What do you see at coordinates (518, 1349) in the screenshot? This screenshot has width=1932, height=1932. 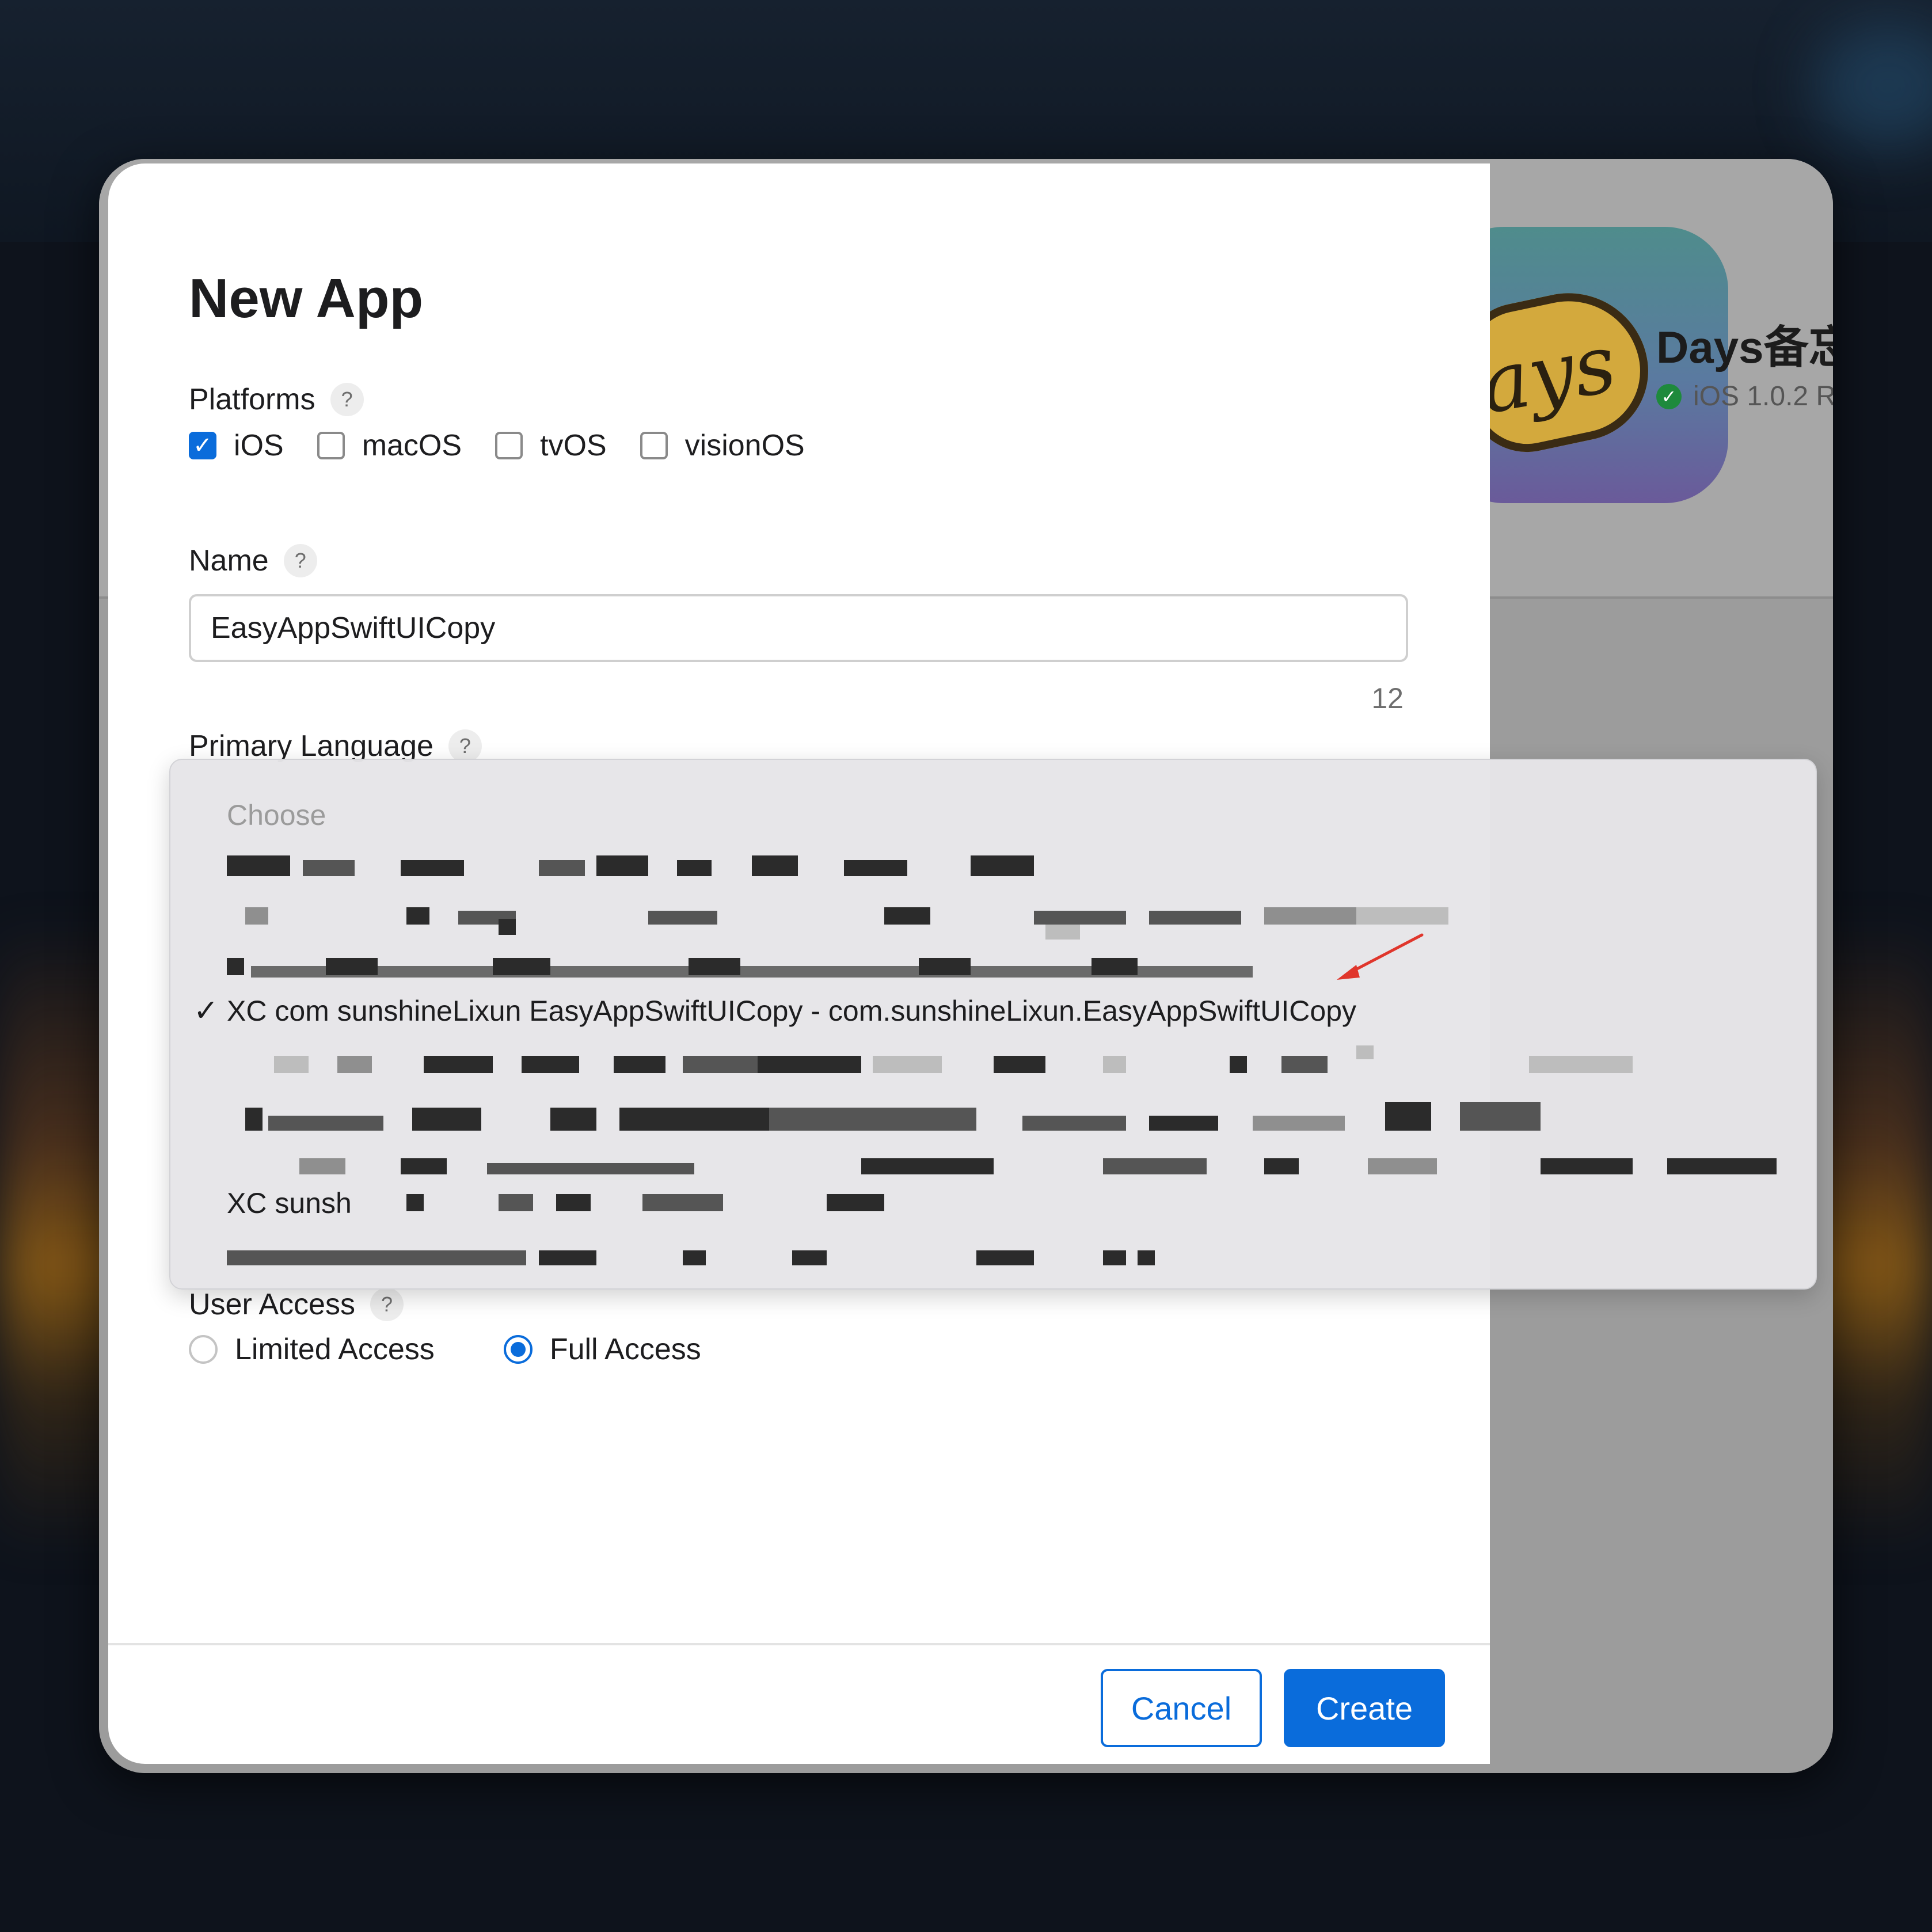 I see `radio-selected-icon` at bounding box center [518, 1349].